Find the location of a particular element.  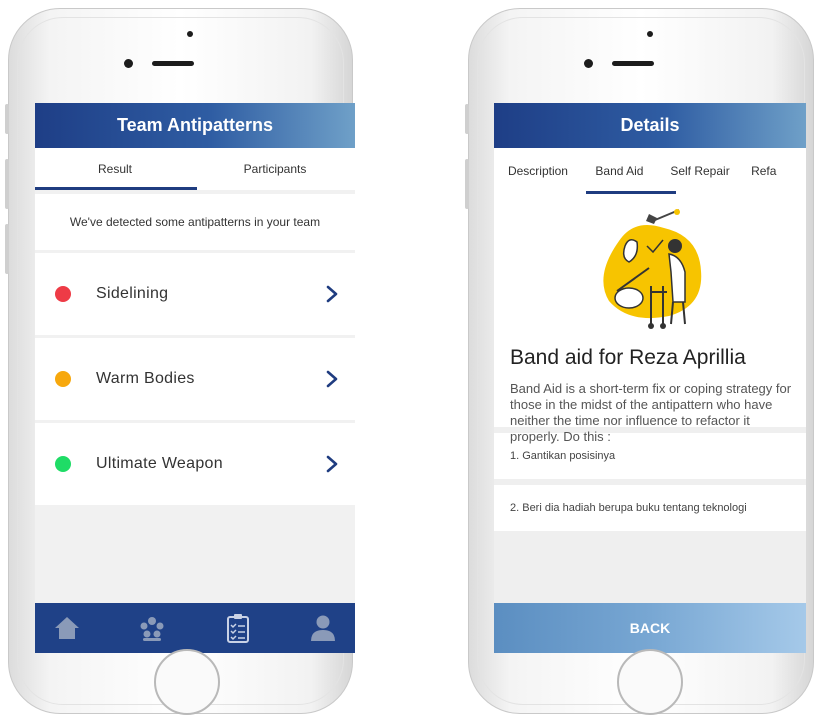

antipattern-item-warm-bodies: Warm Bodies is located at coordinates (195, 379).